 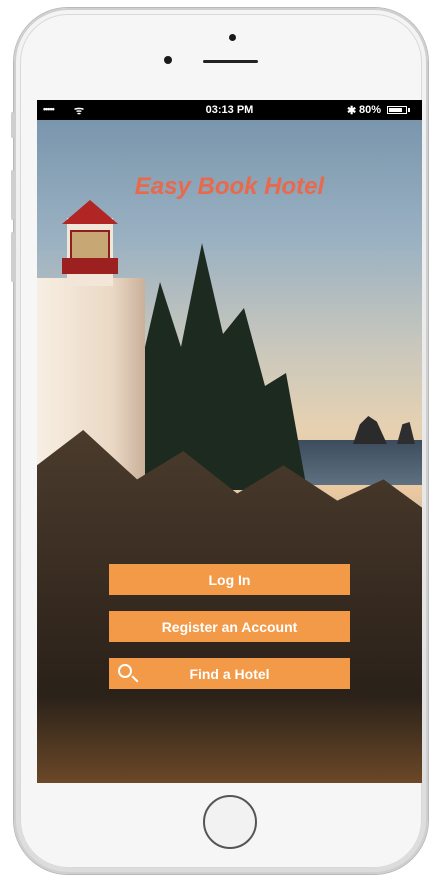 I want to click on battery-icon, so click(x=397, y=110).